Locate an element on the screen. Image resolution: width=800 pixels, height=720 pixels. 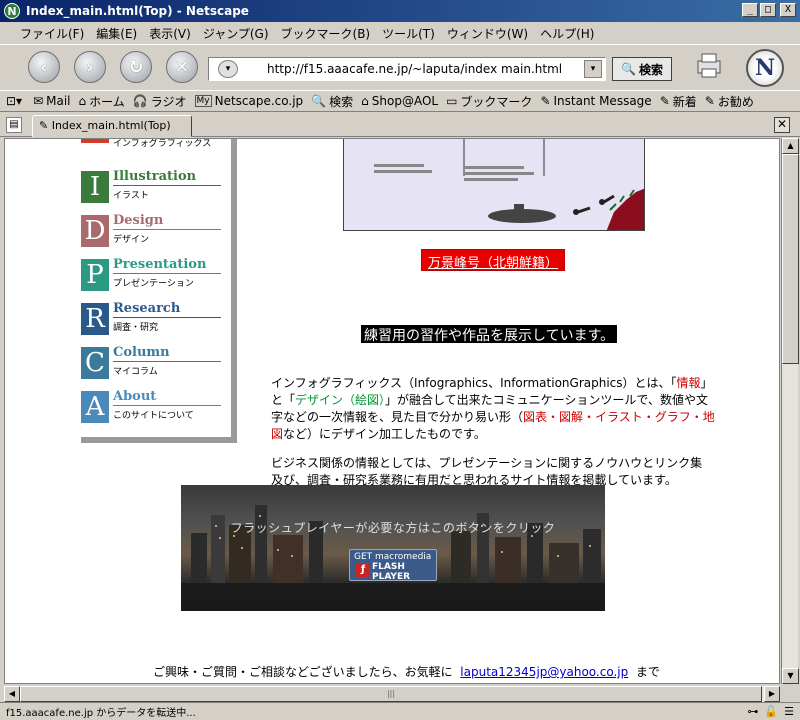
url-history-dropdown: ▾ is located at coordinates (593, 69).